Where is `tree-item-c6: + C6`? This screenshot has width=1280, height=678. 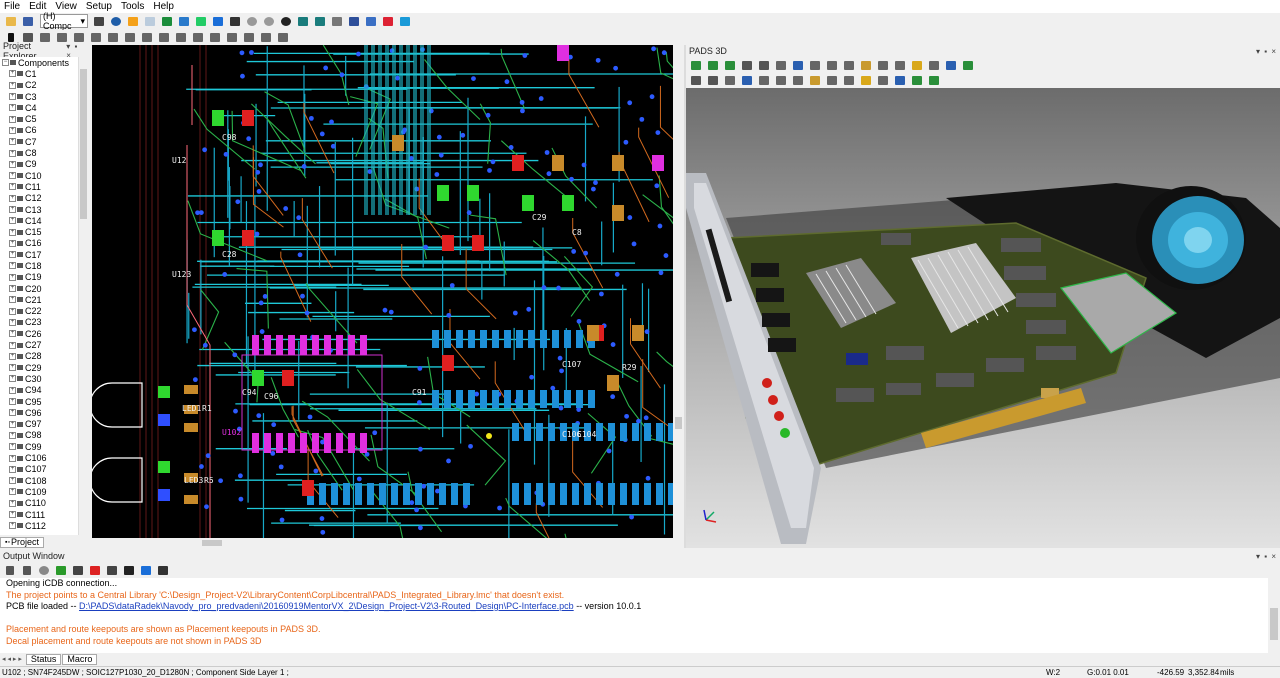 tree-item-c6: + C6 is located at coordinates (43, 130).